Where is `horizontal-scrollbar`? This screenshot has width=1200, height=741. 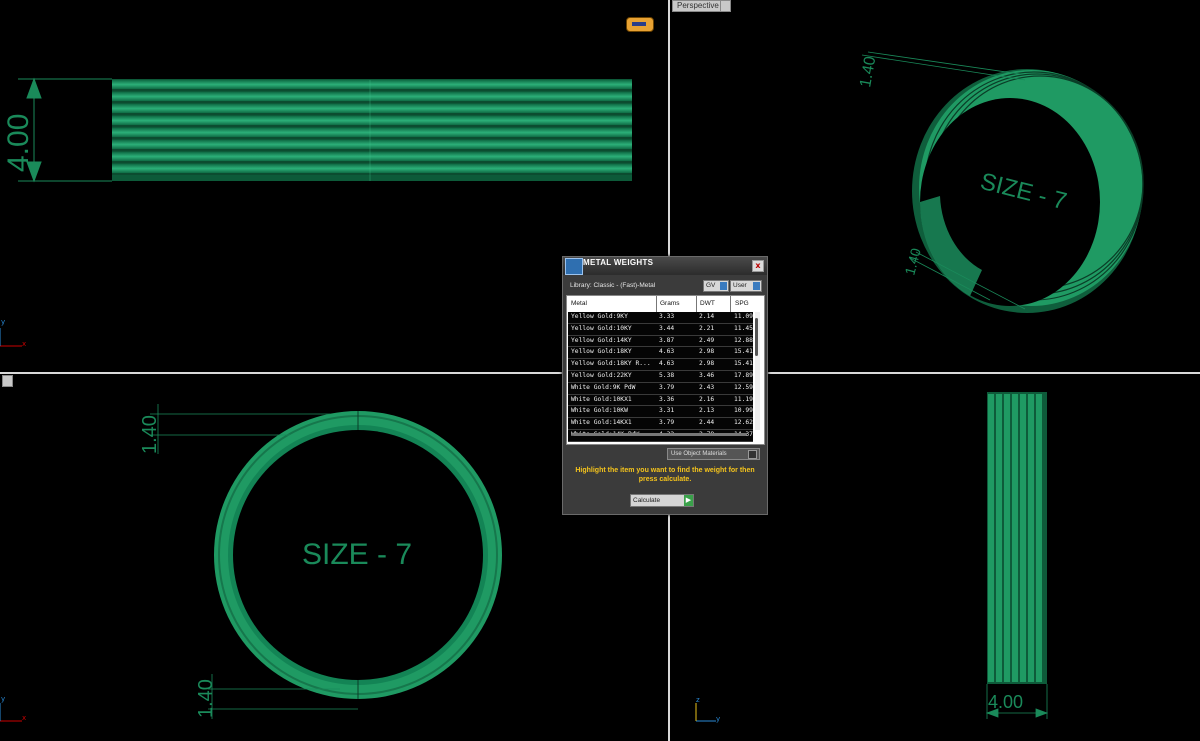
horizontal-scrollbar is located at coordinates (660, 434).